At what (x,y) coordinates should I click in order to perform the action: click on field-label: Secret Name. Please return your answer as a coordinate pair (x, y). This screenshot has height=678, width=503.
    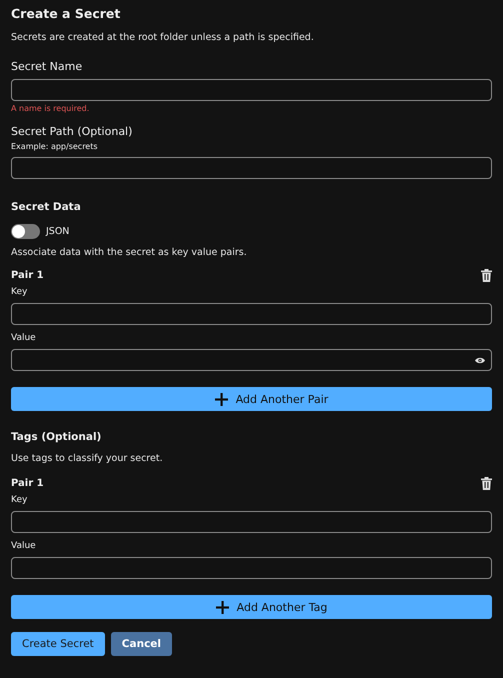
    Looking at the image, I should click on (47, 67).